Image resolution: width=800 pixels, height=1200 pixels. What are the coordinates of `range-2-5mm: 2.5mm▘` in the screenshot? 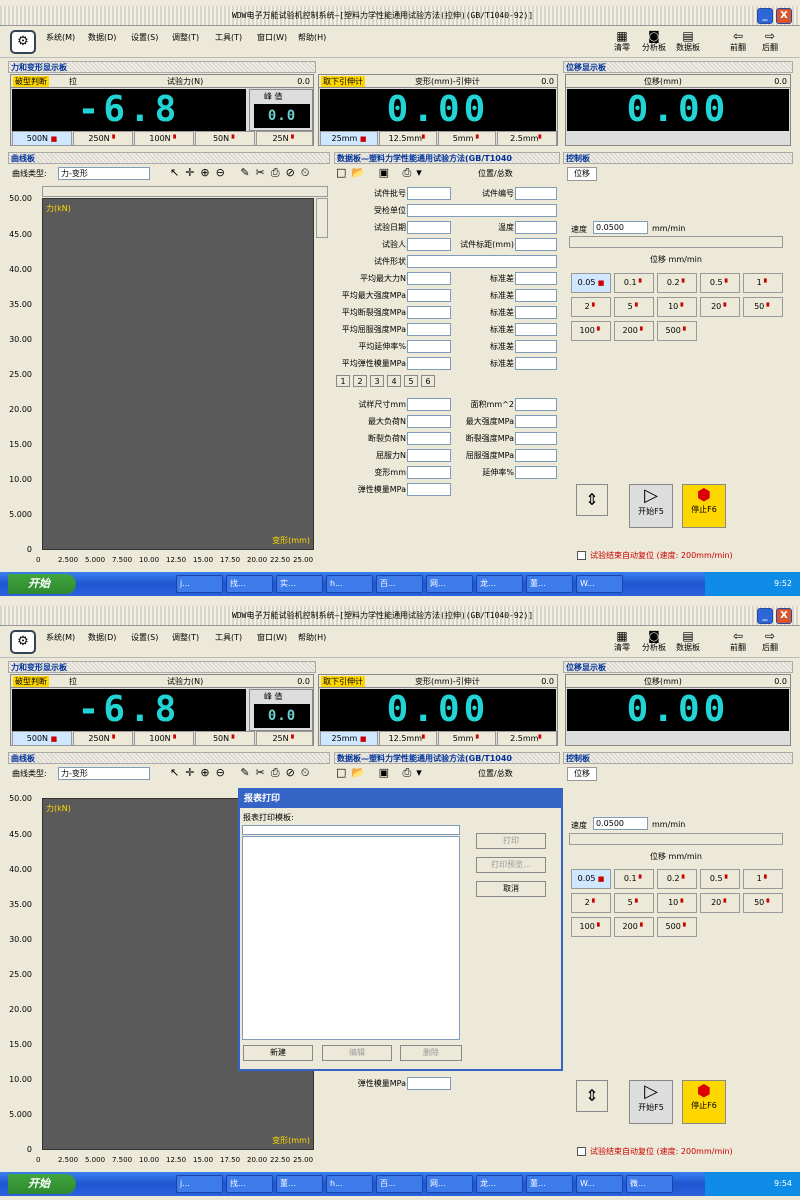 It's located at (527, 138).